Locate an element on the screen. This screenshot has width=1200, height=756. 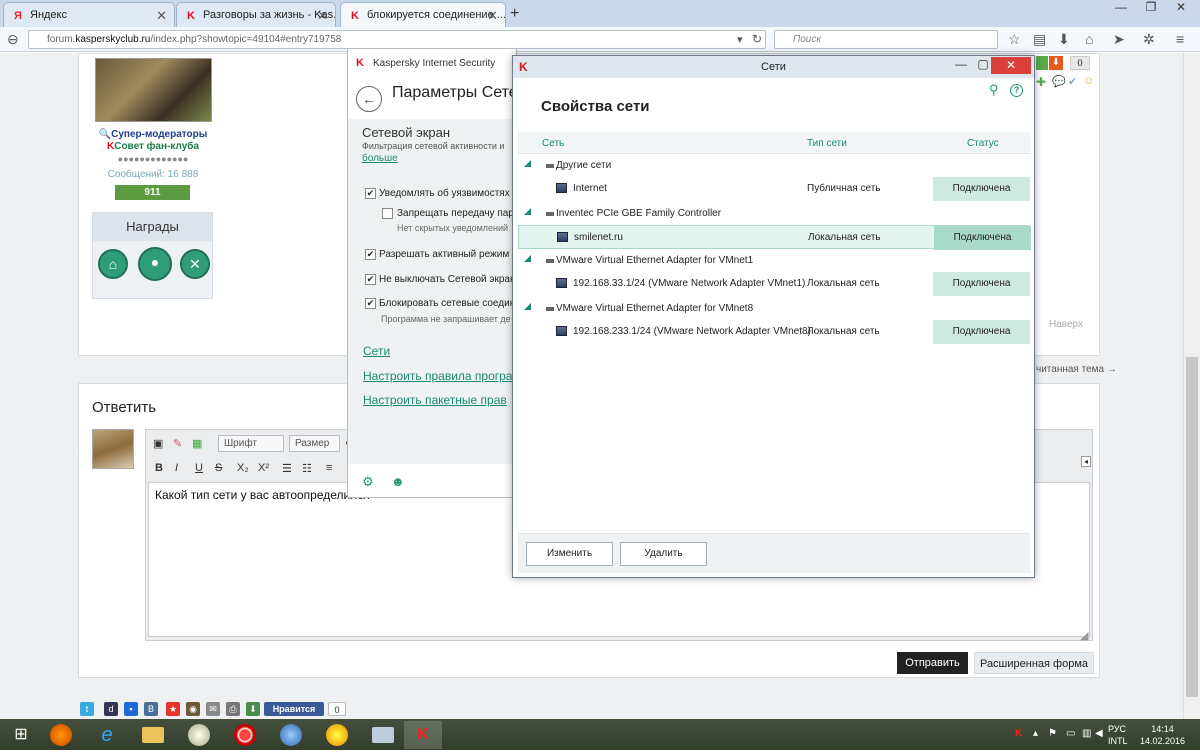
align-left-icon: ≡ is located at coordinates (329, 468).